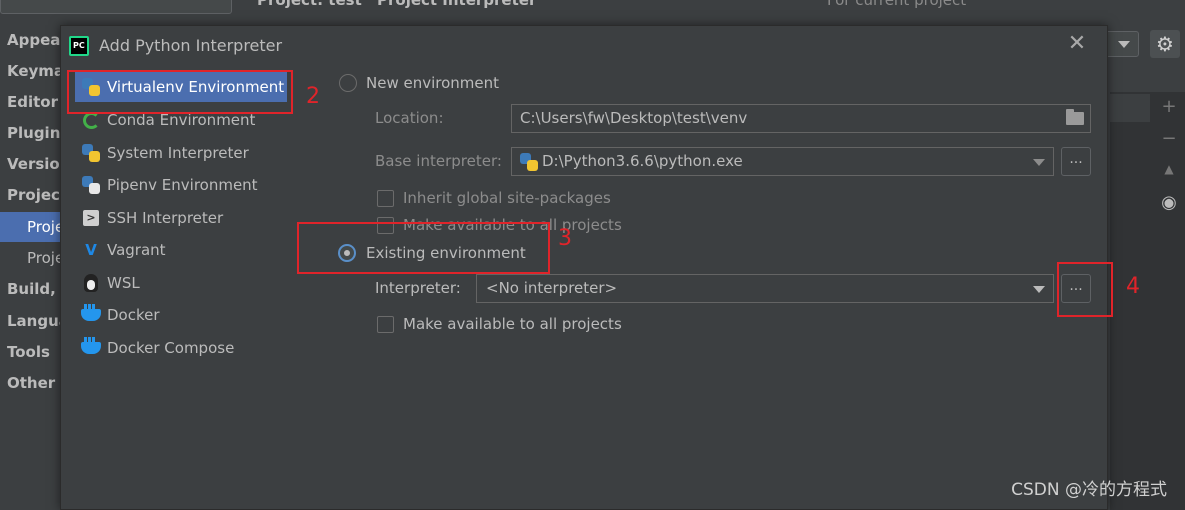 The width and height of the screenshot is (1185, 510). I want to click on dialog-title: Add Python Interpreter, so click(191, 45).